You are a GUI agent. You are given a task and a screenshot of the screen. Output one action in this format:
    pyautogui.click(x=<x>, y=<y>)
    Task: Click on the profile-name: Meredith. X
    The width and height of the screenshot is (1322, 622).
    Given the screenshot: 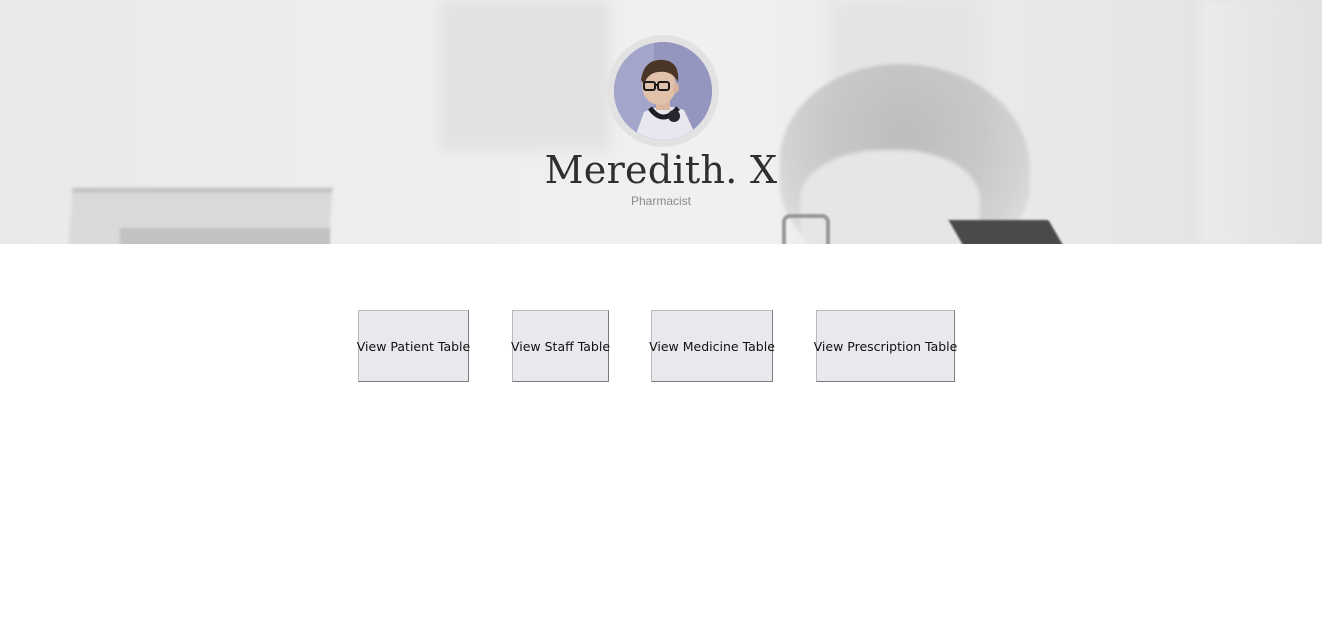 What is the action you would take?
    pyautogui.click(x=661, y=170)
    